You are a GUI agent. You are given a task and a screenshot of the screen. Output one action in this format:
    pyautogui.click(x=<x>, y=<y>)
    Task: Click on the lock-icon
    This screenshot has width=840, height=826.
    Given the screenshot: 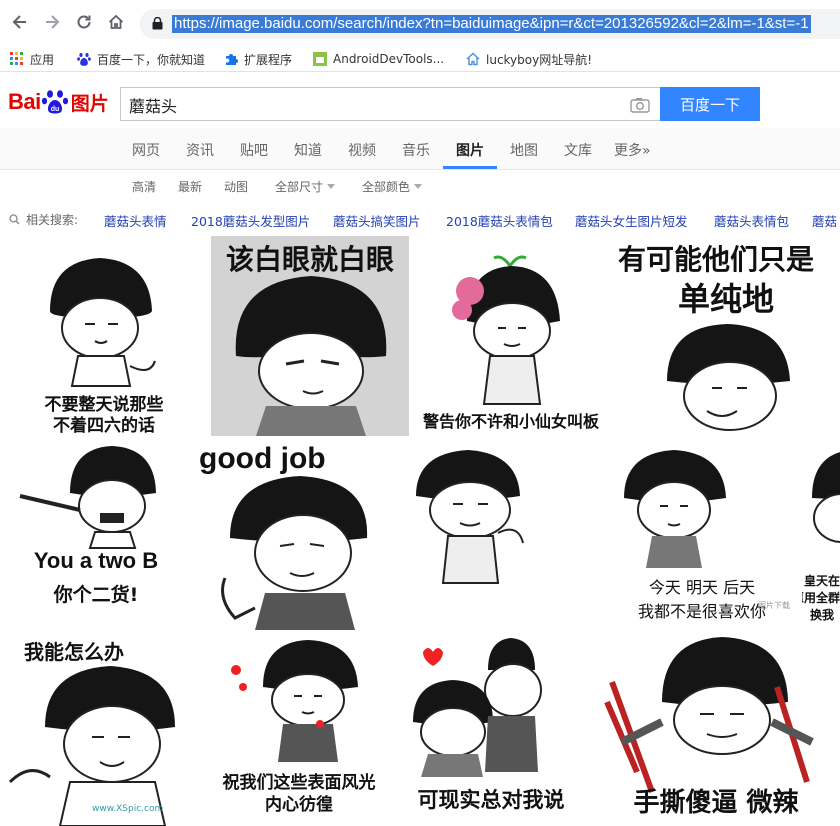 What is the action you would take?
    pyautogui.click(x=157, y=23)
    